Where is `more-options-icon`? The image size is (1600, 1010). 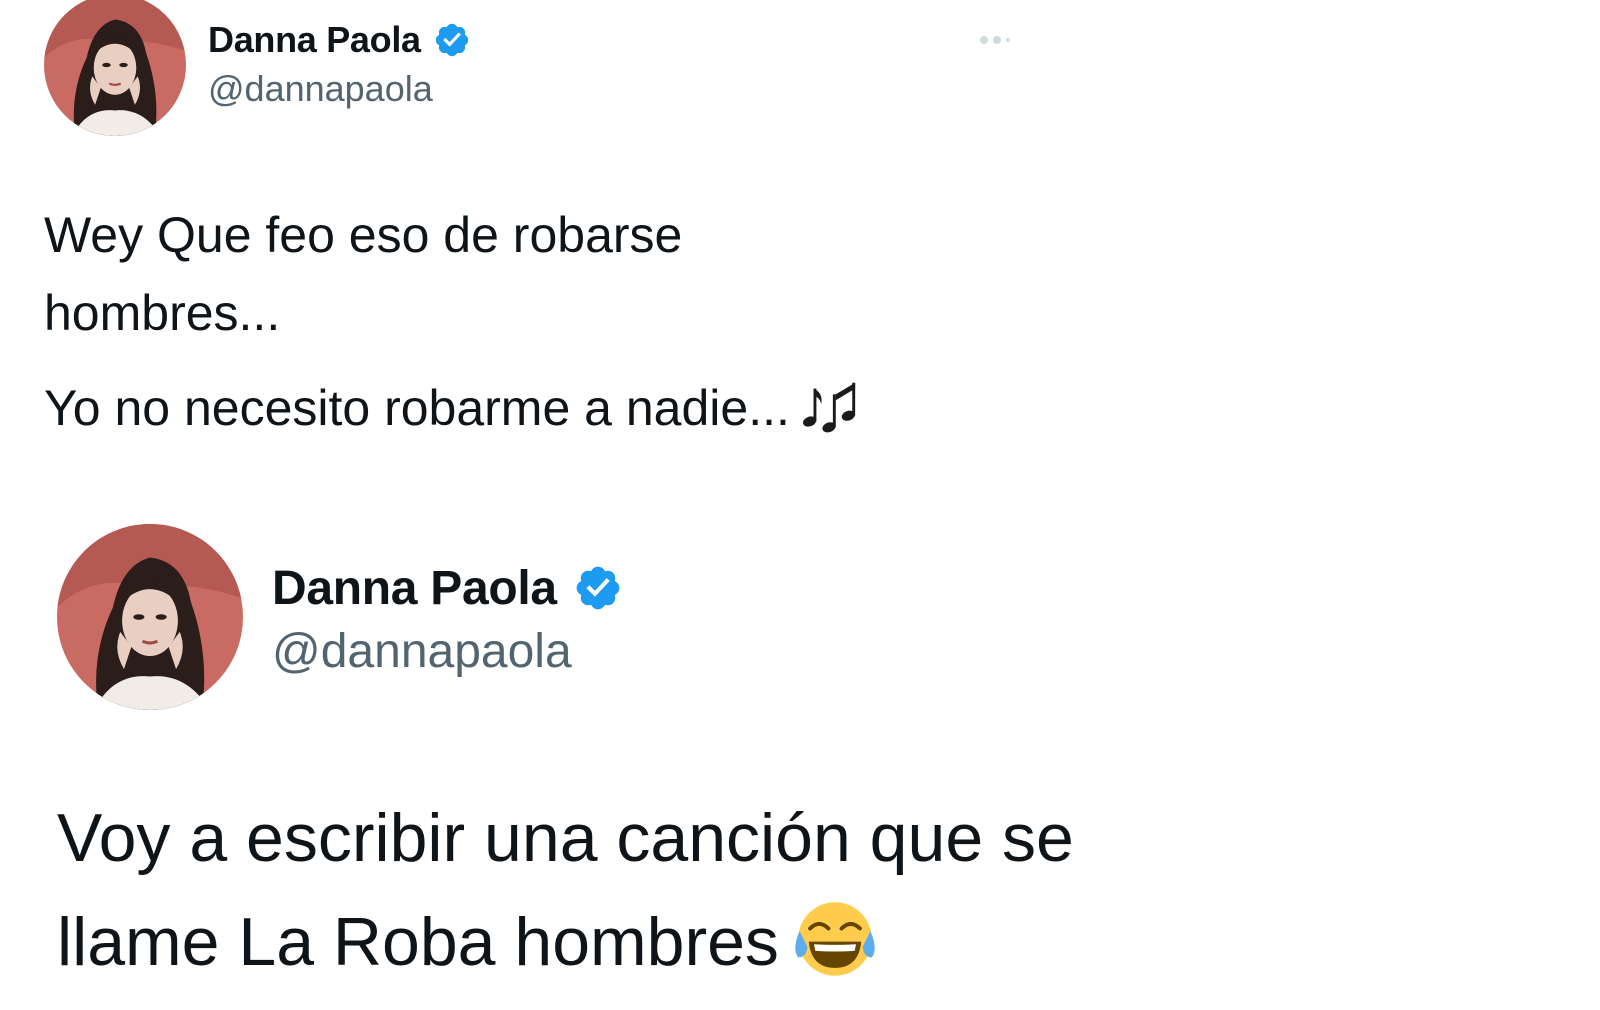
more-options-icon is located at coordinates (1000, 40).